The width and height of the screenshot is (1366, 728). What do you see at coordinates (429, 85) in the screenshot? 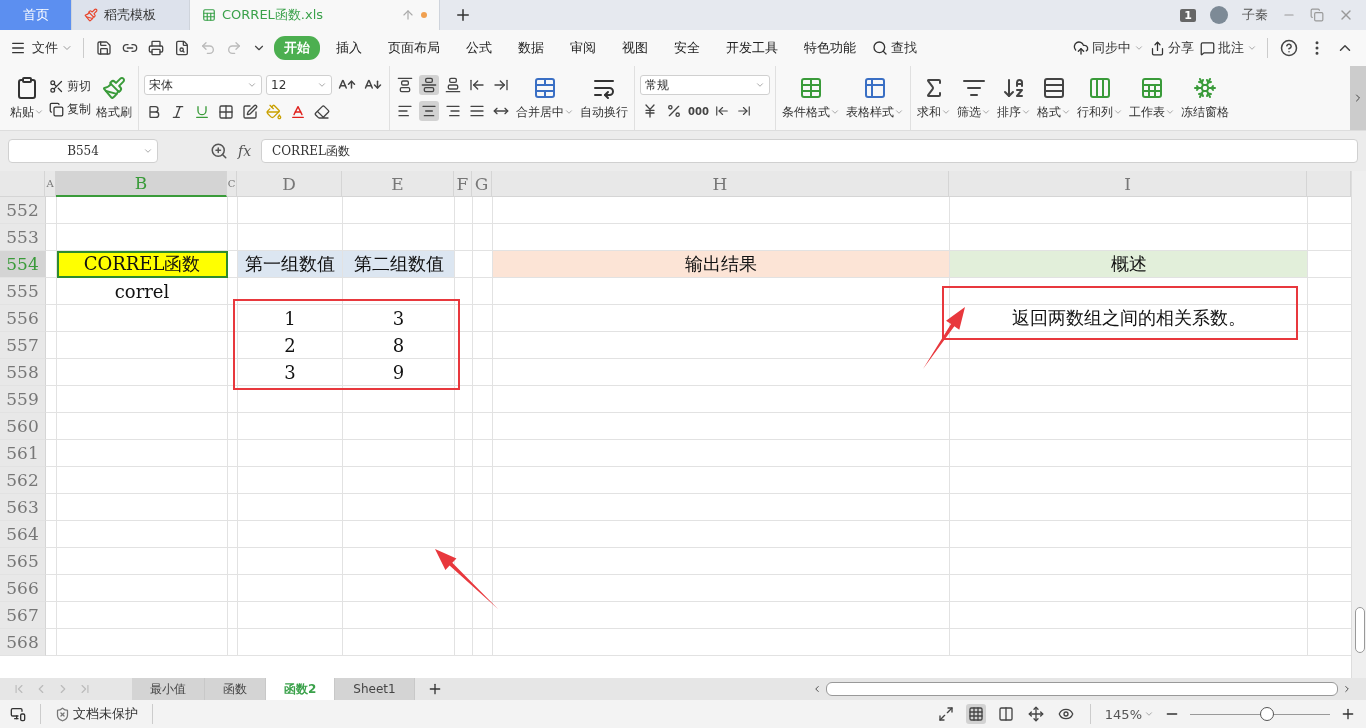
I see `align-middle-icon` at bounding box center [429, 85].